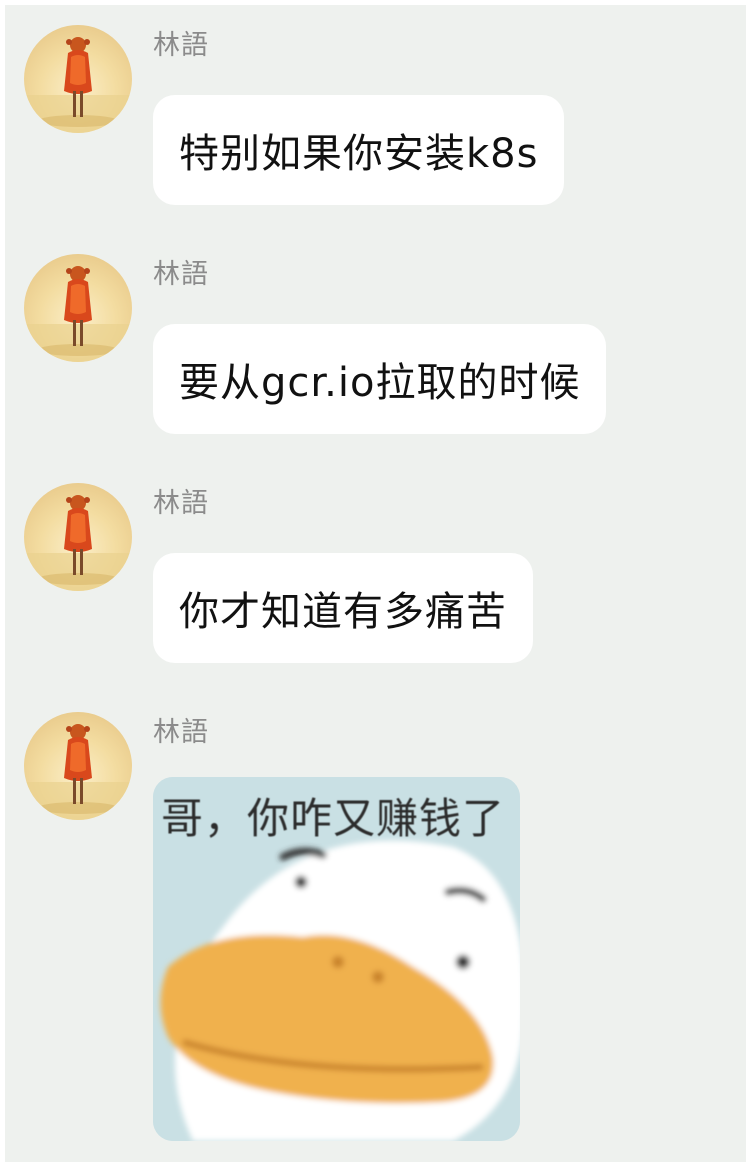 This screenshot has width=748, height=1166. What do you see at coordinates (359, 150) in the screenshot?
I see `message-bubble: 特别如果你安装k8s` at bounding box center [359, 150].